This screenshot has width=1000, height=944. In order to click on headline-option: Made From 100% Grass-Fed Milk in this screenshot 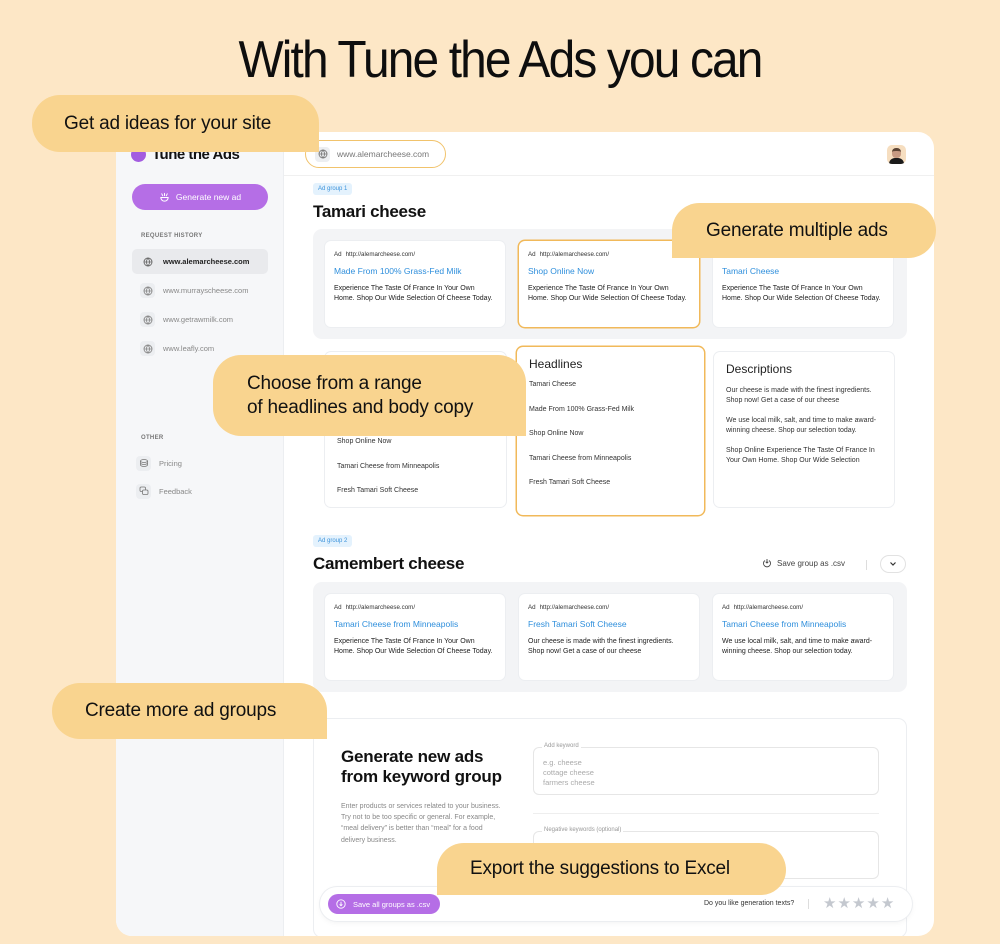, I will do `click(610, 418)`.